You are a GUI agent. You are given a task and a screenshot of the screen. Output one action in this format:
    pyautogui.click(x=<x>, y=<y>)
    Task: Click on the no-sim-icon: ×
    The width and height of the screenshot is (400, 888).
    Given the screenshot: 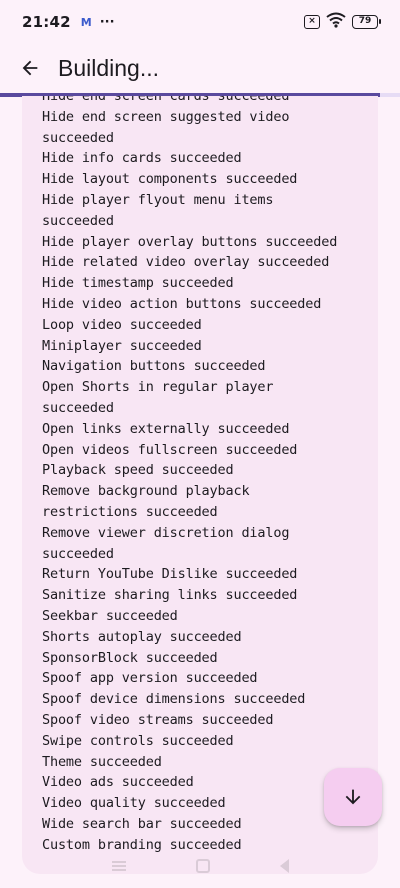 What is the action you would take?
    pyautogui.click(x=312, y=22)
    